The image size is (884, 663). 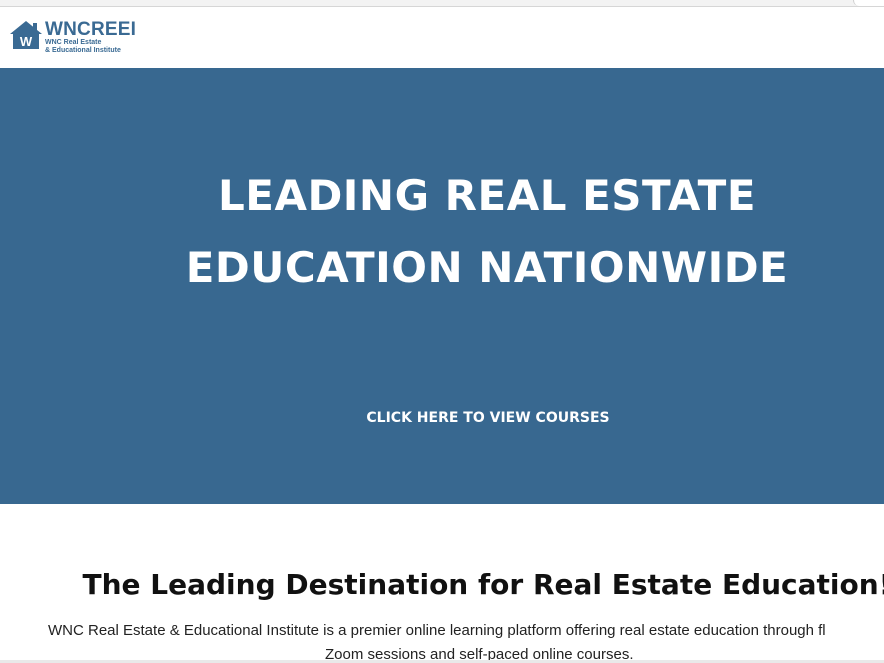 What do you see at coordinates (487, 195) in the screenshot?
I see `hero-title-line1: LEADING REAL ESTATE` at bounding box center [487, 195].